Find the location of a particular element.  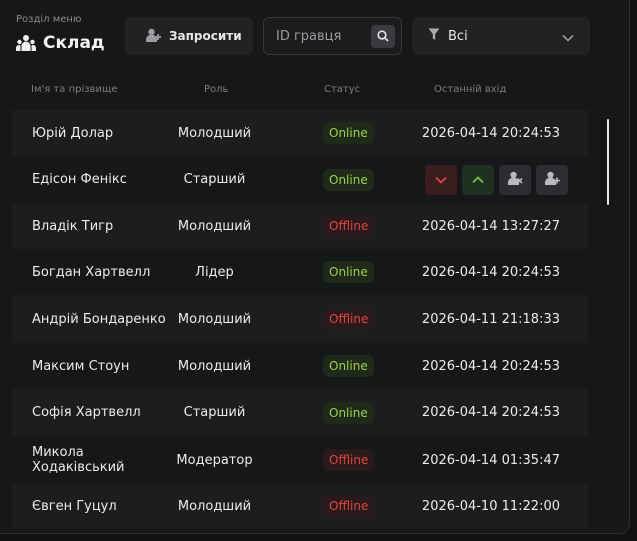

player-name: Софія Хартвелл is located at coordinates (86, 412).